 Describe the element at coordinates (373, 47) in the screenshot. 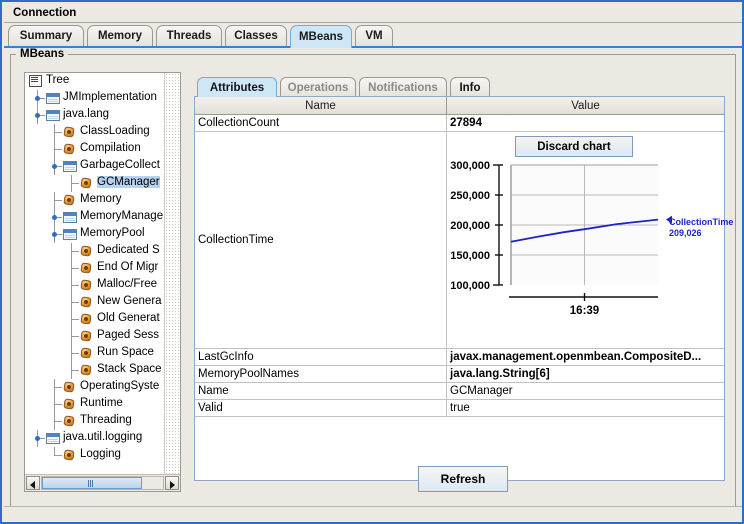

I see `tab-underline` at that location.